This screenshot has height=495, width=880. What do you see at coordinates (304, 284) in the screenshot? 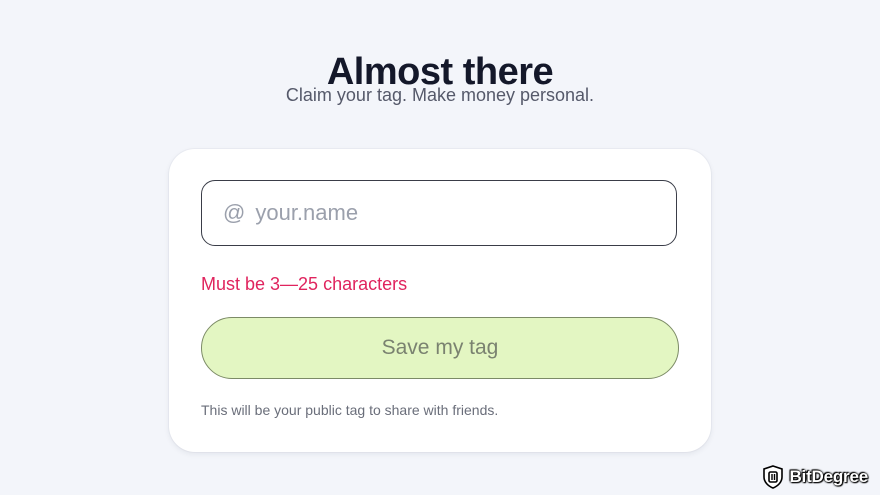
I see `validation-error: Must be 3—25 characters` at bounding box center [304, 284].